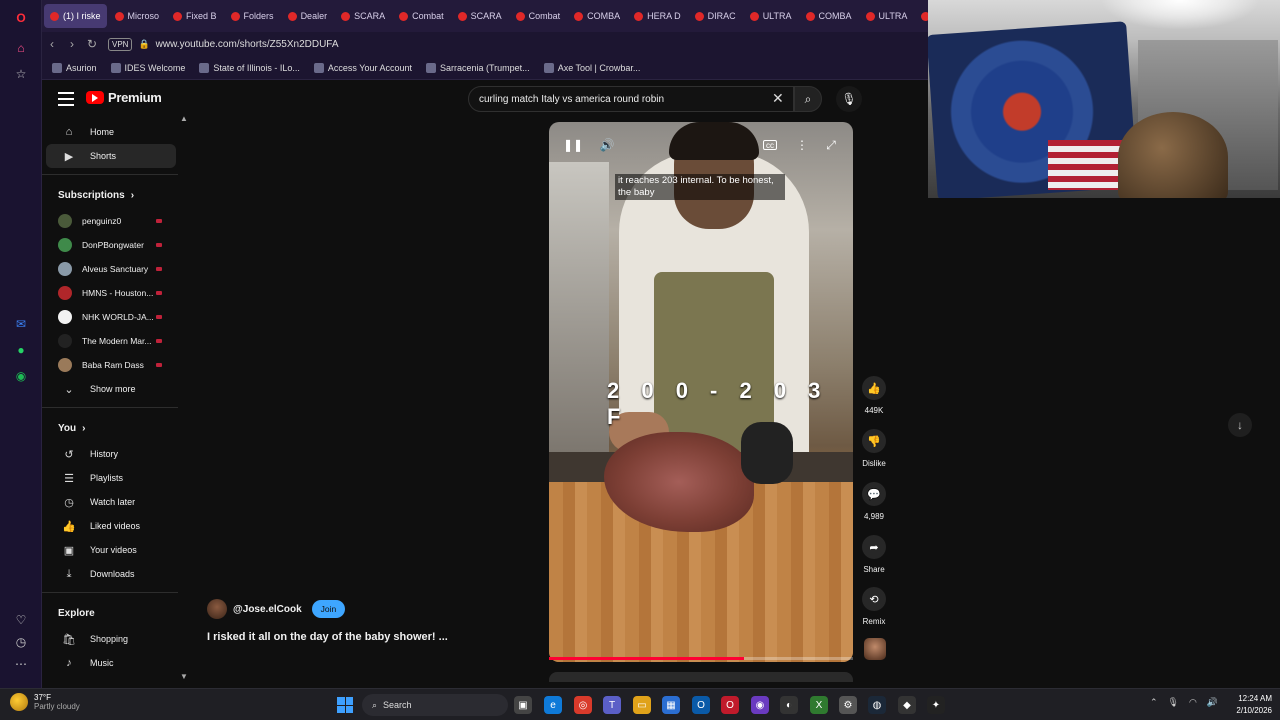 The height and width of the screenshot is (720, 1280). Describe the element at coordinates (612, 705) in the screenshot. I see `teams-icon: T` at that location.